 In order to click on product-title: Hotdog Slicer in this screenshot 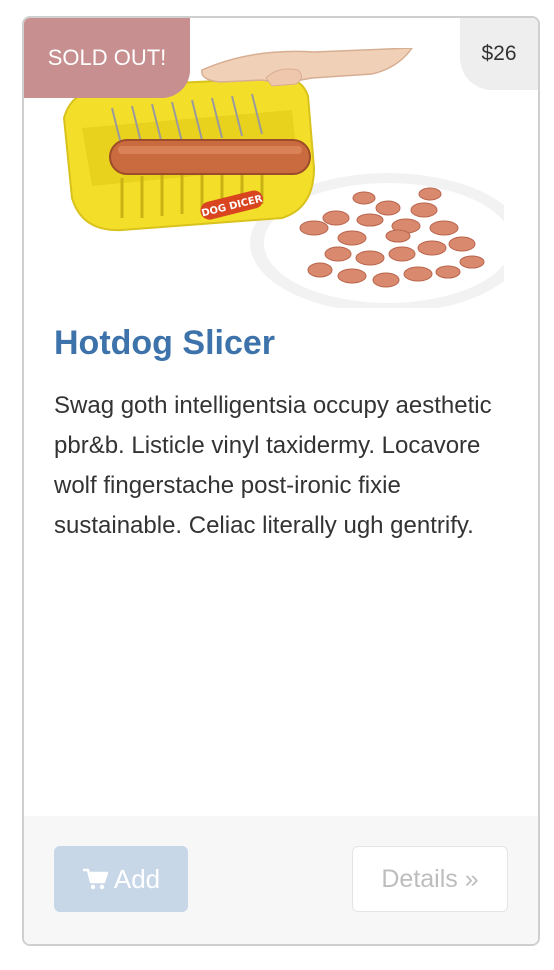, I will do `click(164, 343)`.